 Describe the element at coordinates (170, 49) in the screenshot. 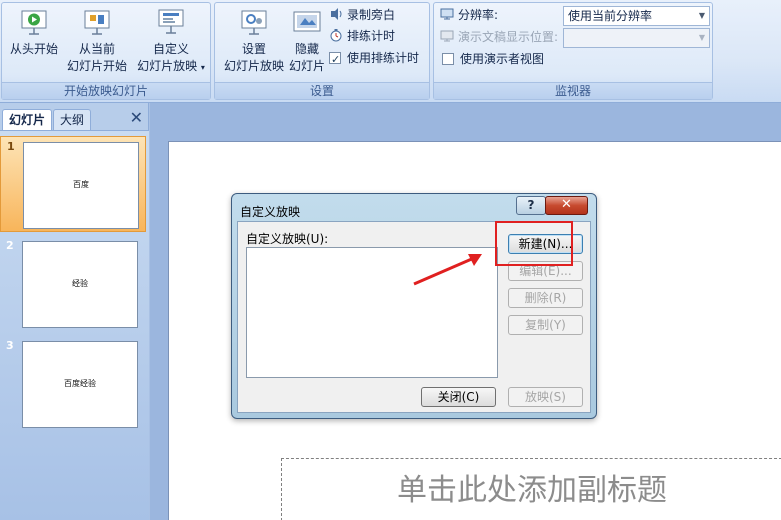

I see `custom-slideshow-label-1: 自定义` at that location.